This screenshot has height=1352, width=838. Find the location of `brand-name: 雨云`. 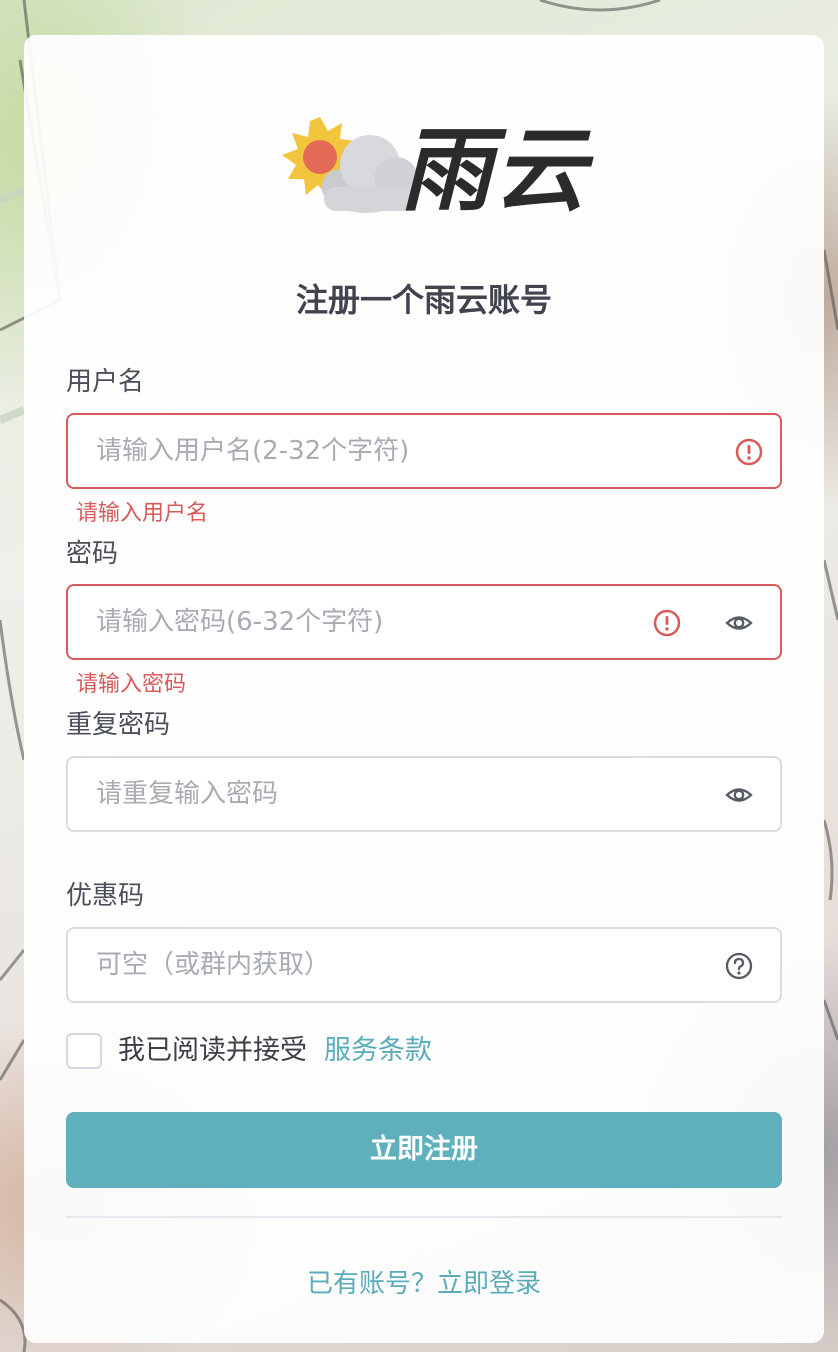

brand-name: 雨云 is located at coordinates (494, 170).